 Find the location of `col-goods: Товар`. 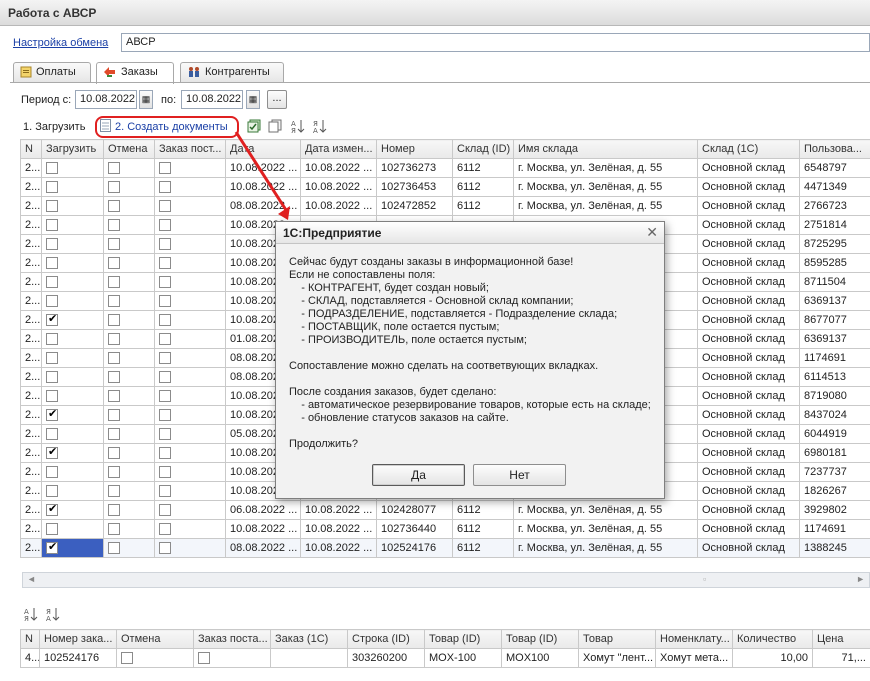

col-goods: Товар is located at coordinates (617, 639).